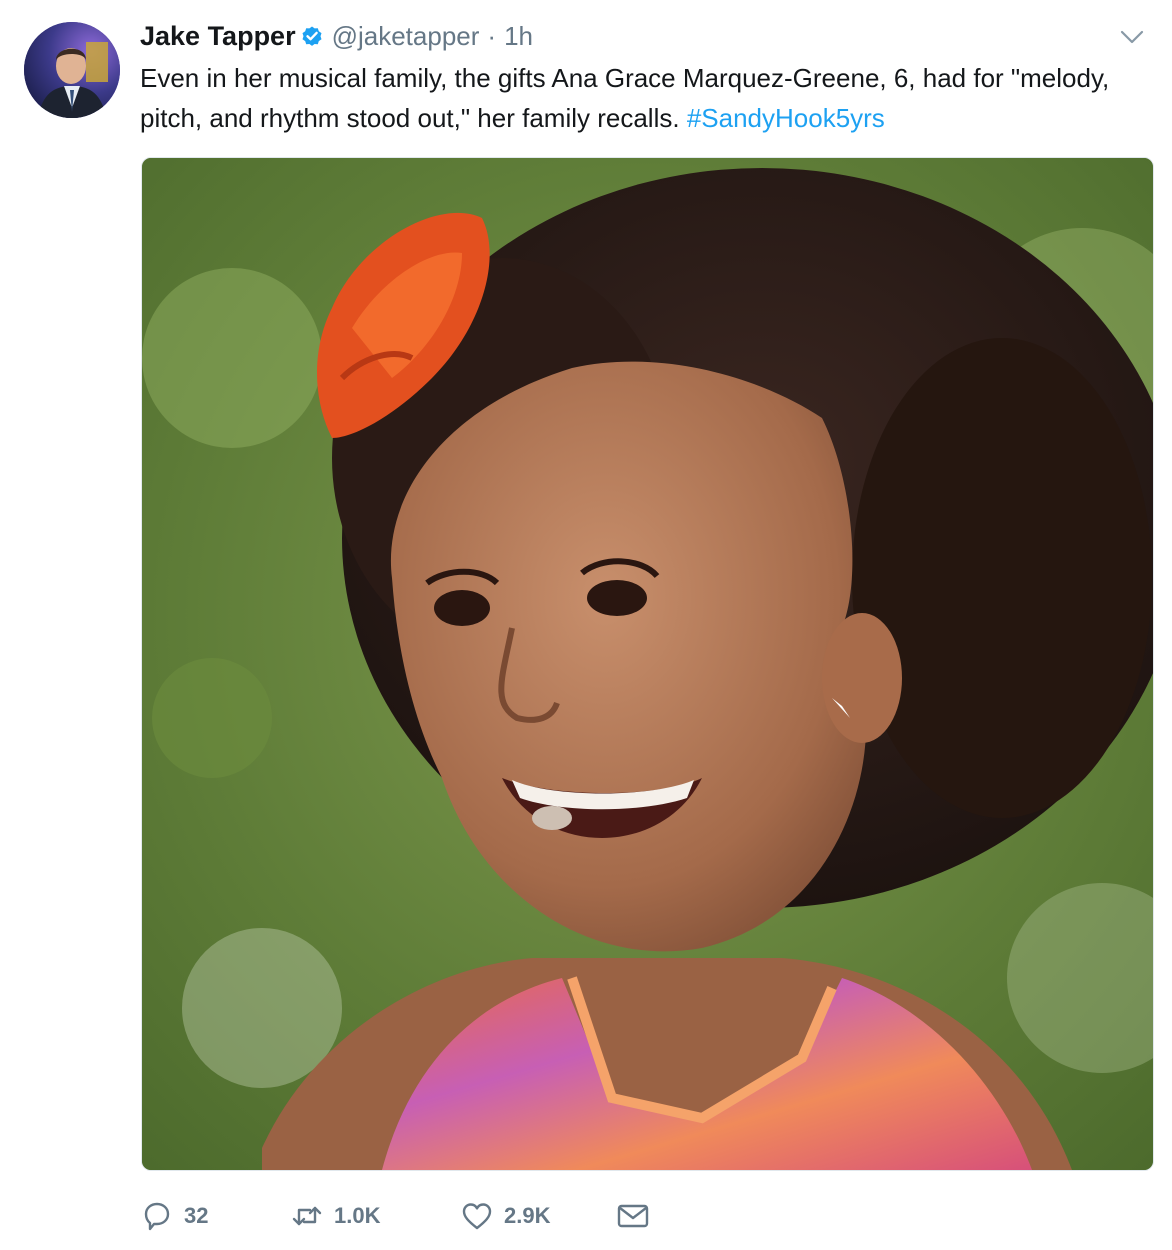  What do you see at coordinates (218, 36) in the screenshot?
I see `display-name: Jake Tapper` at bounding box center [218, 36].